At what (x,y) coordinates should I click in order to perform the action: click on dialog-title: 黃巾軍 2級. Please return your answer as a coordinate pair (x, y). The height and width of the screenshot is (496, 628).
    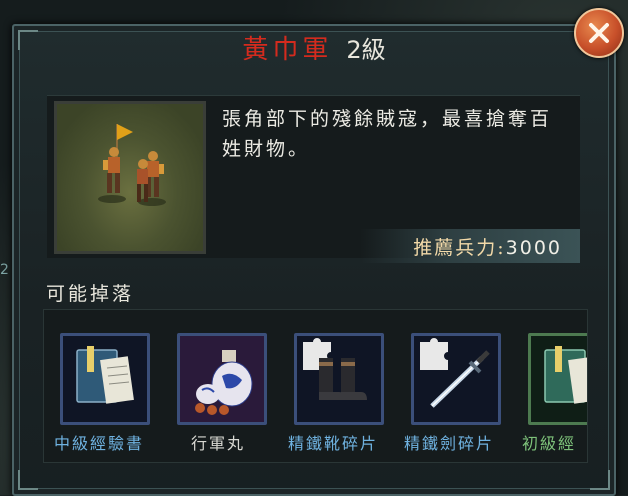
    Looking at the image, I should click on (314, 50).